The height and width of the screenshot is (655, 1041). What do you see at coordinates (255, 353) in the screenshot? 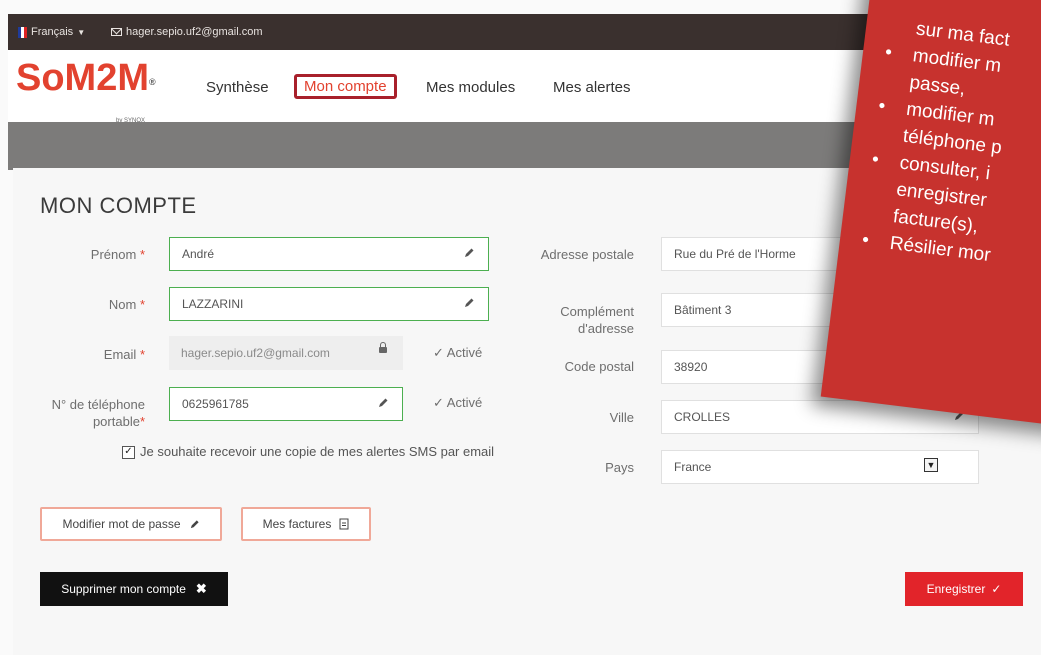
I see `email-value: hager.sepio.uf2@gmail.com` at bounding box center [255, 353].